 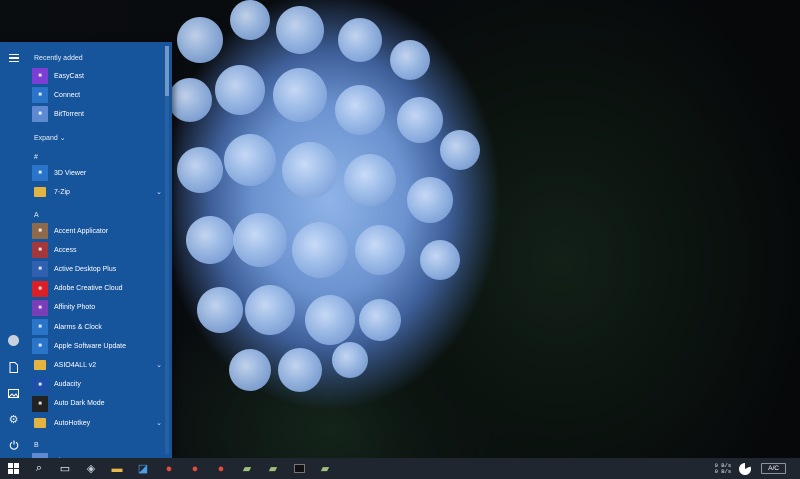 I want to click on creative-cloud-icon: ■, so click(x=40, y=288).